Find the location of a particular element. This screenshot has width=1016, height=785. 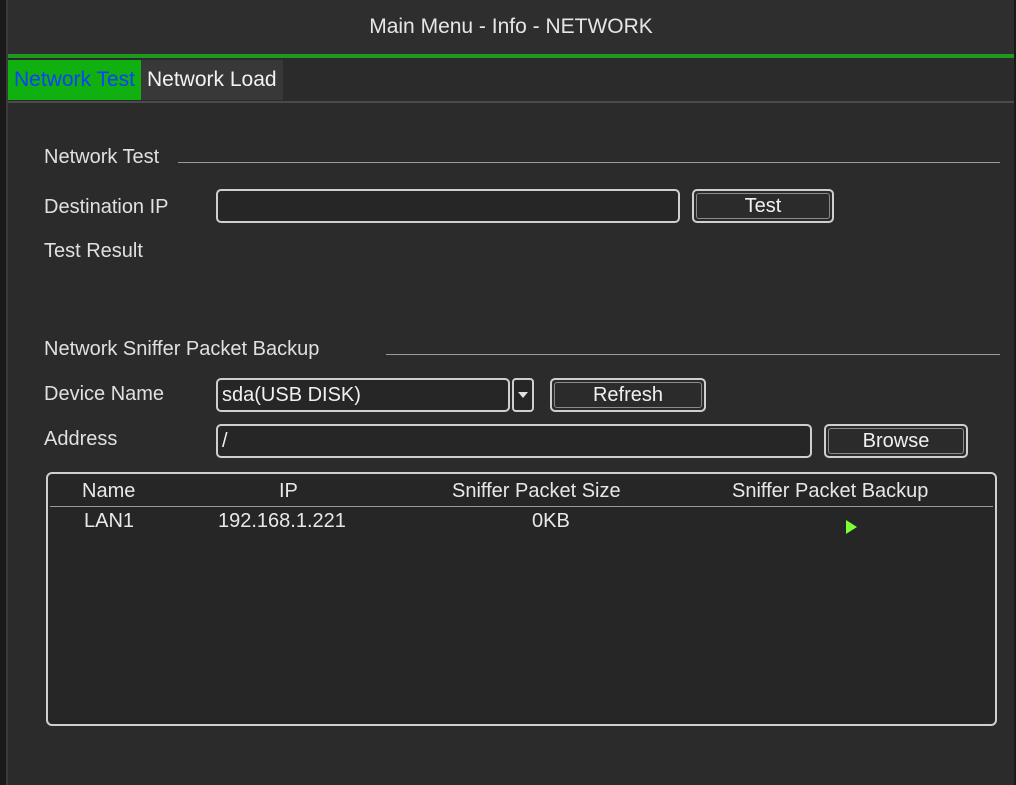

tab-divider is located at coordinates (511, 102).